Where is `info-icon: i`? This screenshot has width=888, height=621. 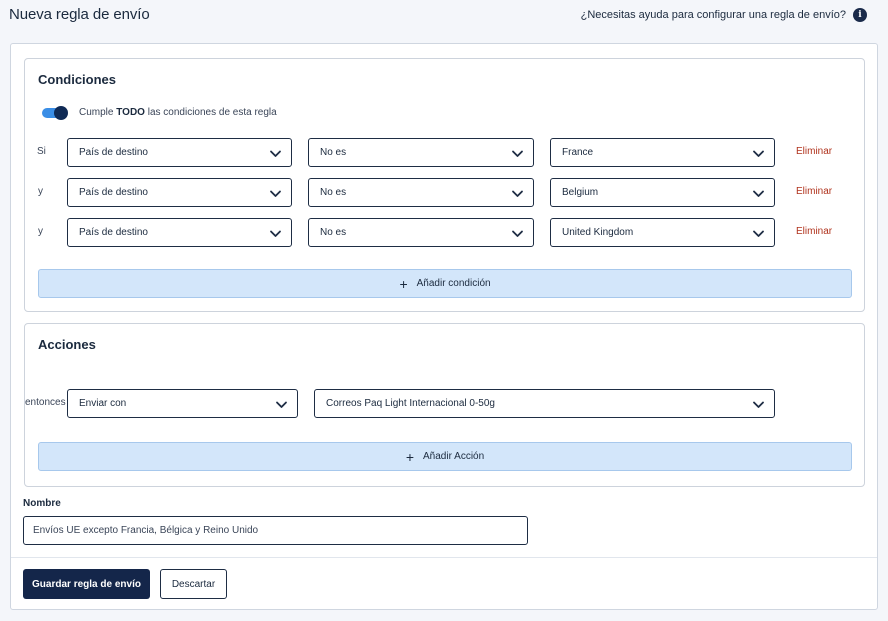 info-icon: i is located at coordinates (860, 15).